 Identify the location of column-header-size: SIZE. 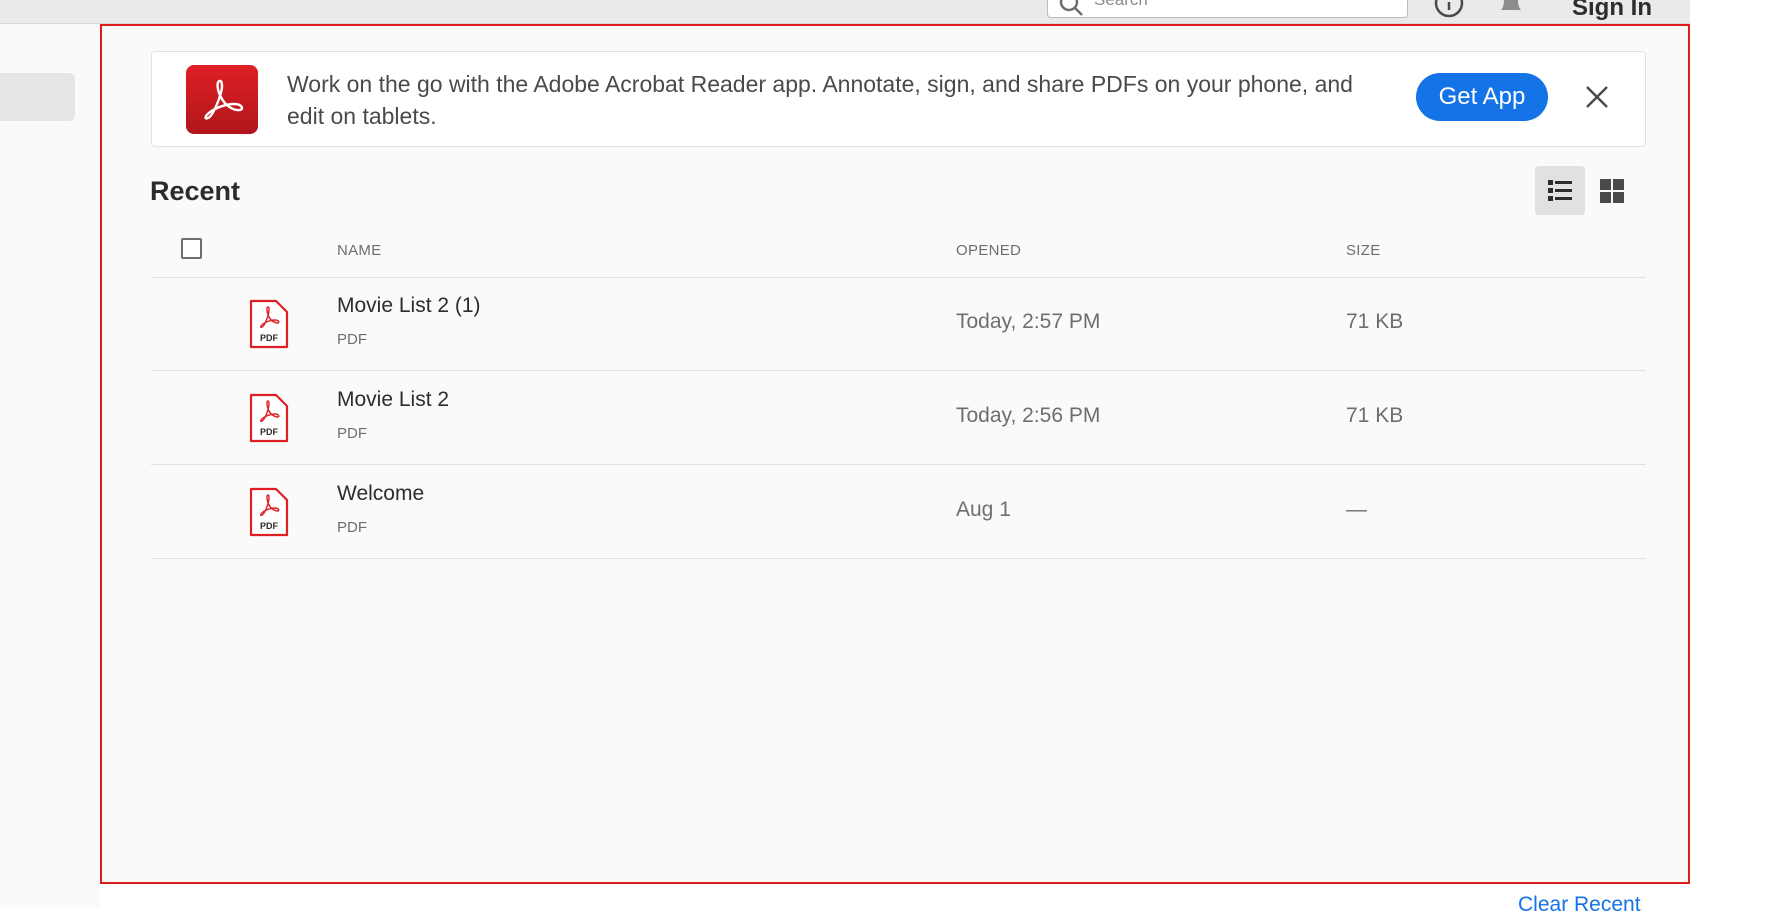
(1363, 250).